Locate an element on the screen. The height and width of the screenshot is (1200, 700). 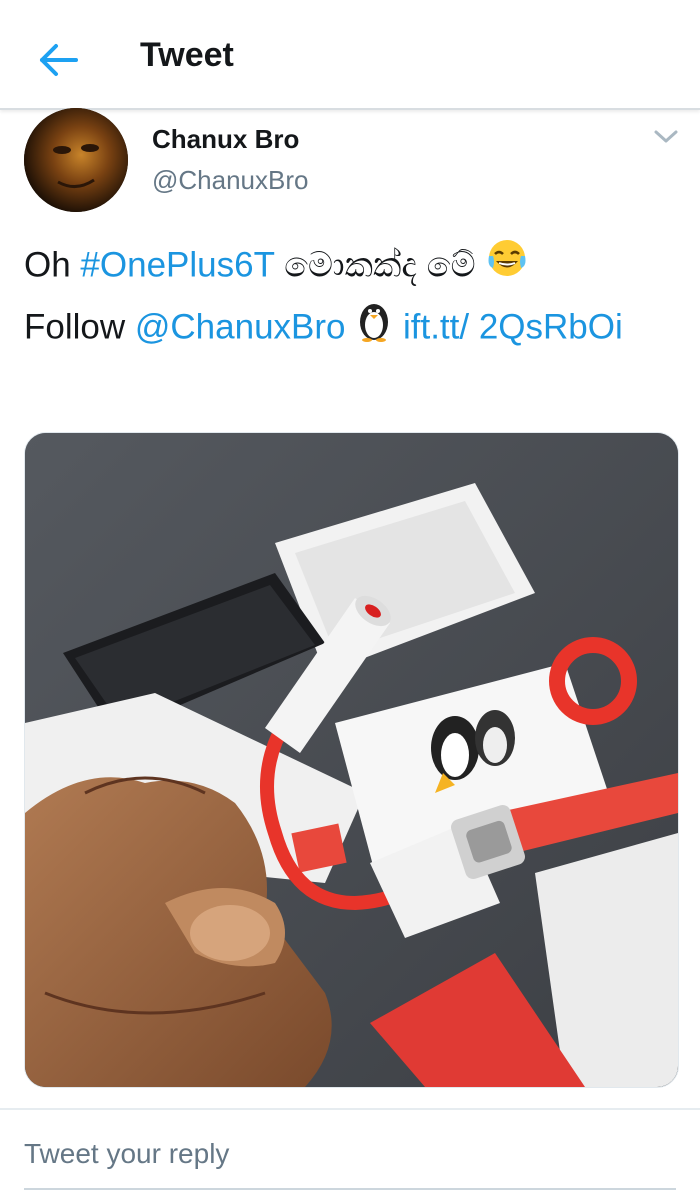
back-button is located at coordinates (59, 60).